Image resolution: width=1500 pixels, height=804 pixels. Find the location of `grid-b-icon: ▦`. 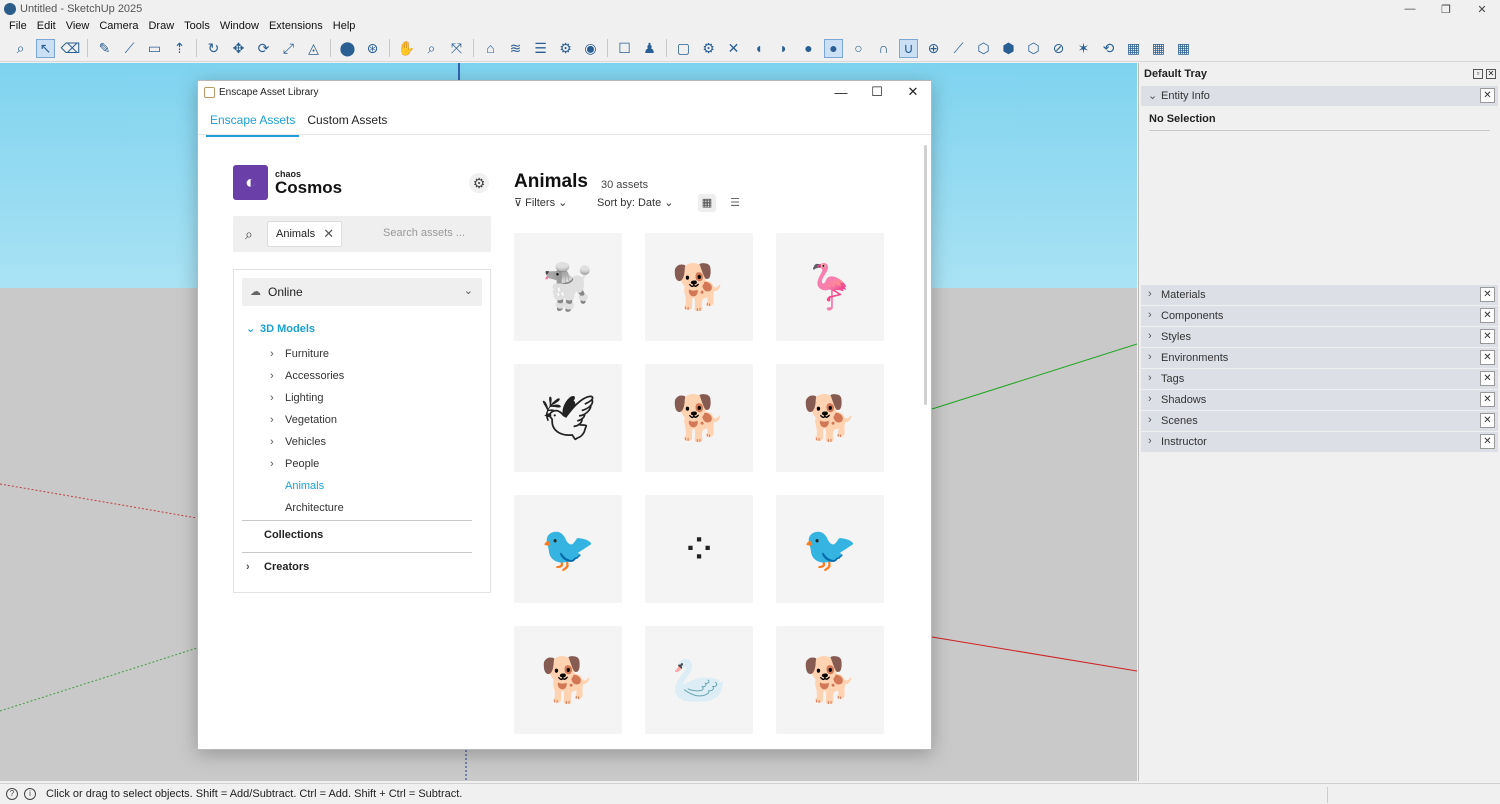

grid-b-icon: ▦ is located at coordinates (1158, 48).